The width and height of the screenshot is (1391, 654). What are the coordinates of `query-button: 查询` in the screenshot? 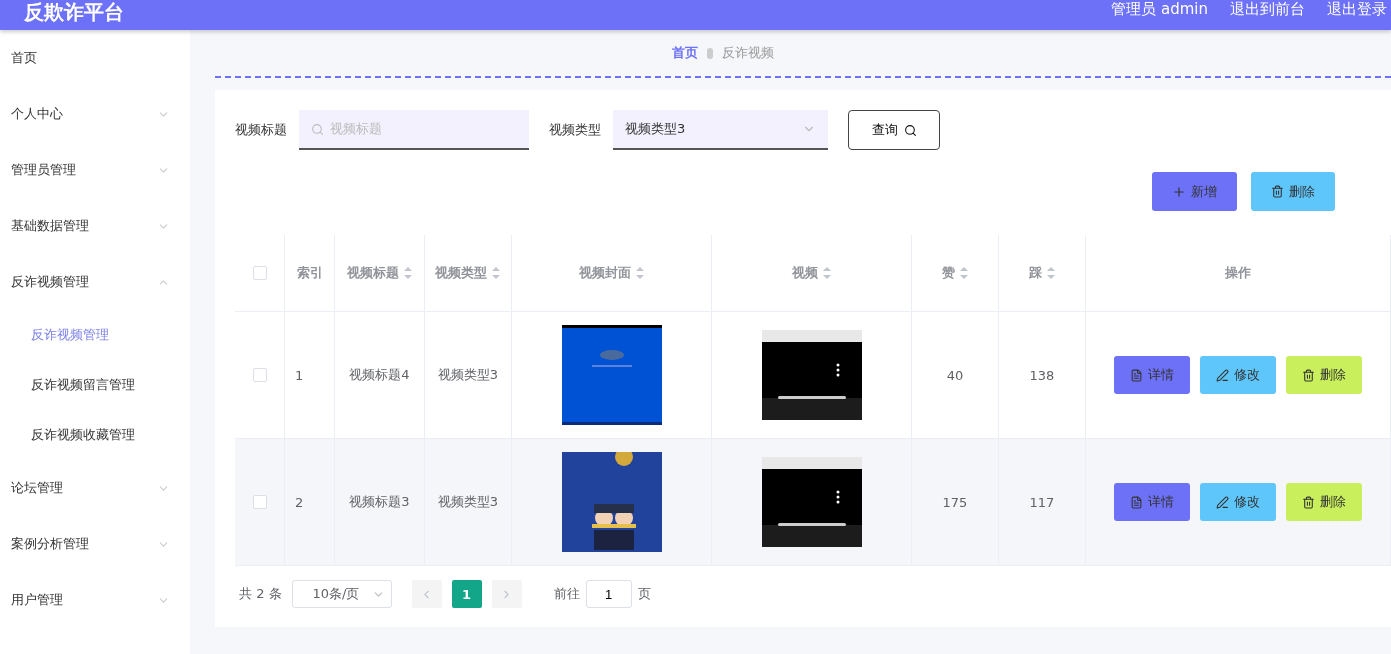 It's located at (894, 130).